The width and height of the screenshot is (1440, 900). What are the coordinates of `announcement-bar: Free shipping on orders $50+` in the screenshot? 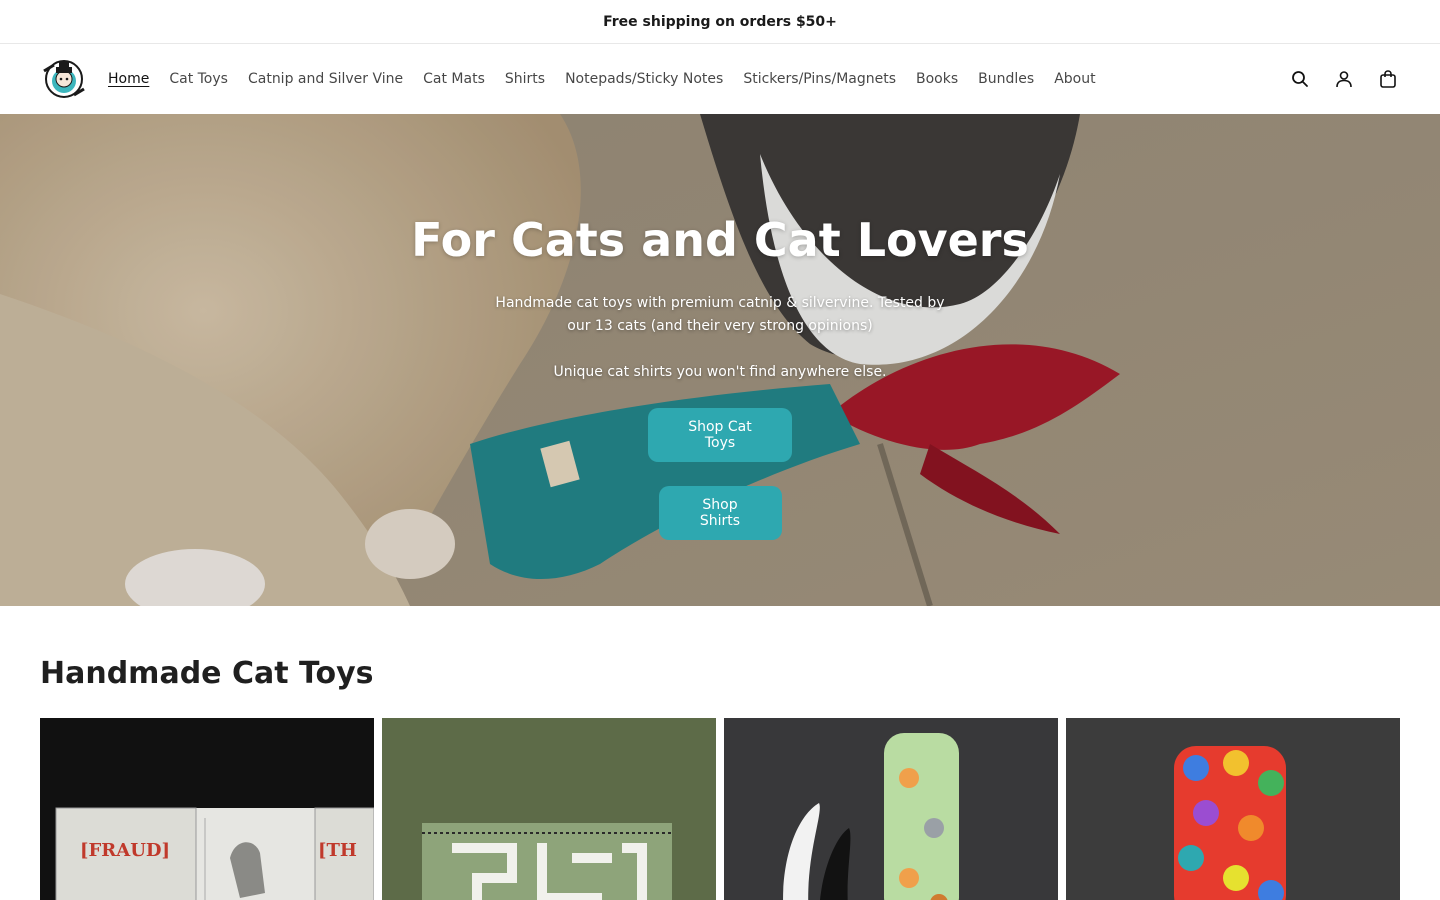 It's located at (720, 22).